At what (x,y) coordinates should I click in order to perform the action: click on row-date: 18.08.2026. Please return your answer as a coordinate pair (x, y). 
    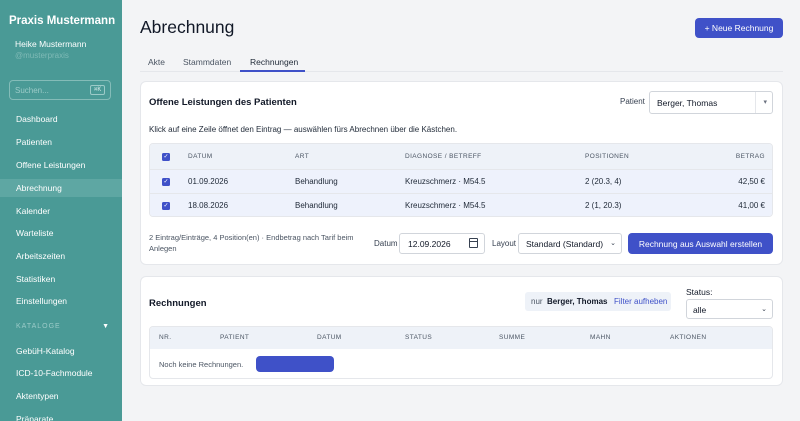
    Looking at the image, I should click on (208, 205).